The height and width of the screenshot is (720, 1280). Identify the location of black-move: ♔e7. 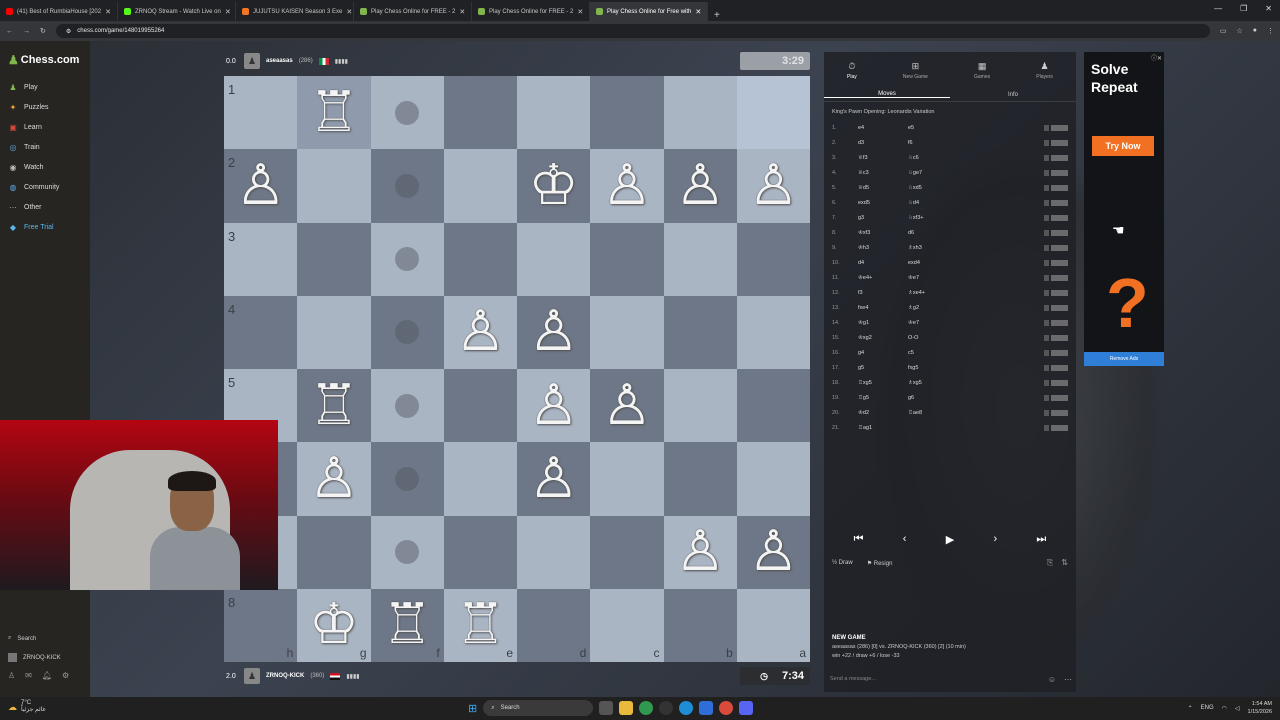
(933, 278).